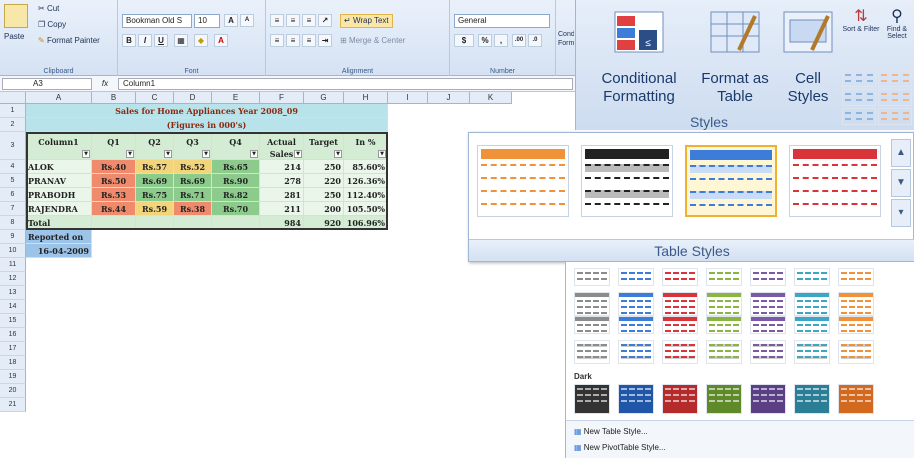 Image resolution: width=914 pixels, height=458 pixels. What do you see at coordinates (59, 237) in the screenshot?
I see `reported-label-cell: Reported on` at bounding box center [59, 237].